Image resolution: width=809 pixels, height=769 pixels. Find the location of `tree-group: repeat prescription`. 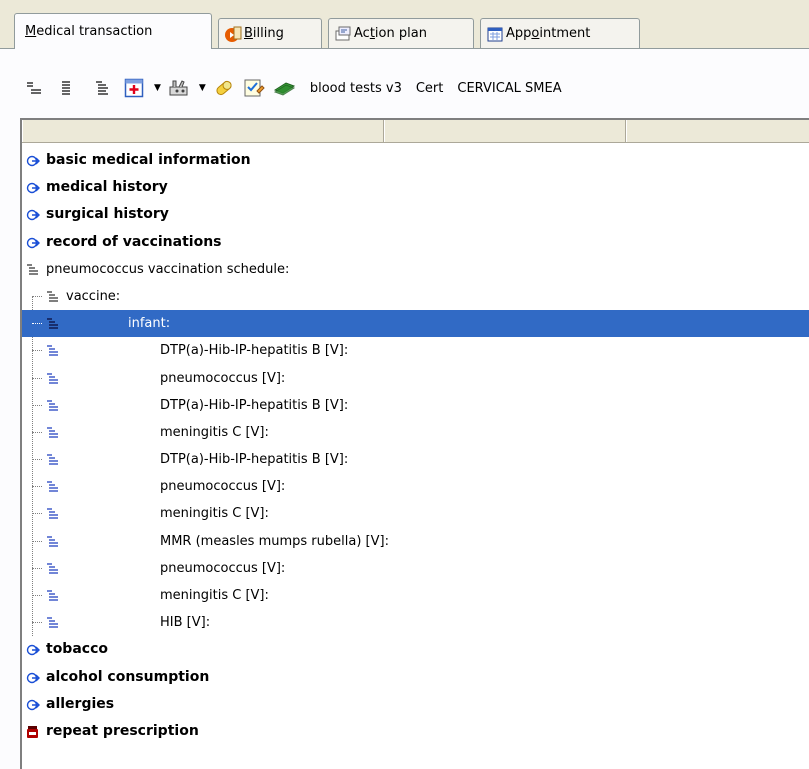

tree-group: repeat prescription is located at coordinates (415, 731).